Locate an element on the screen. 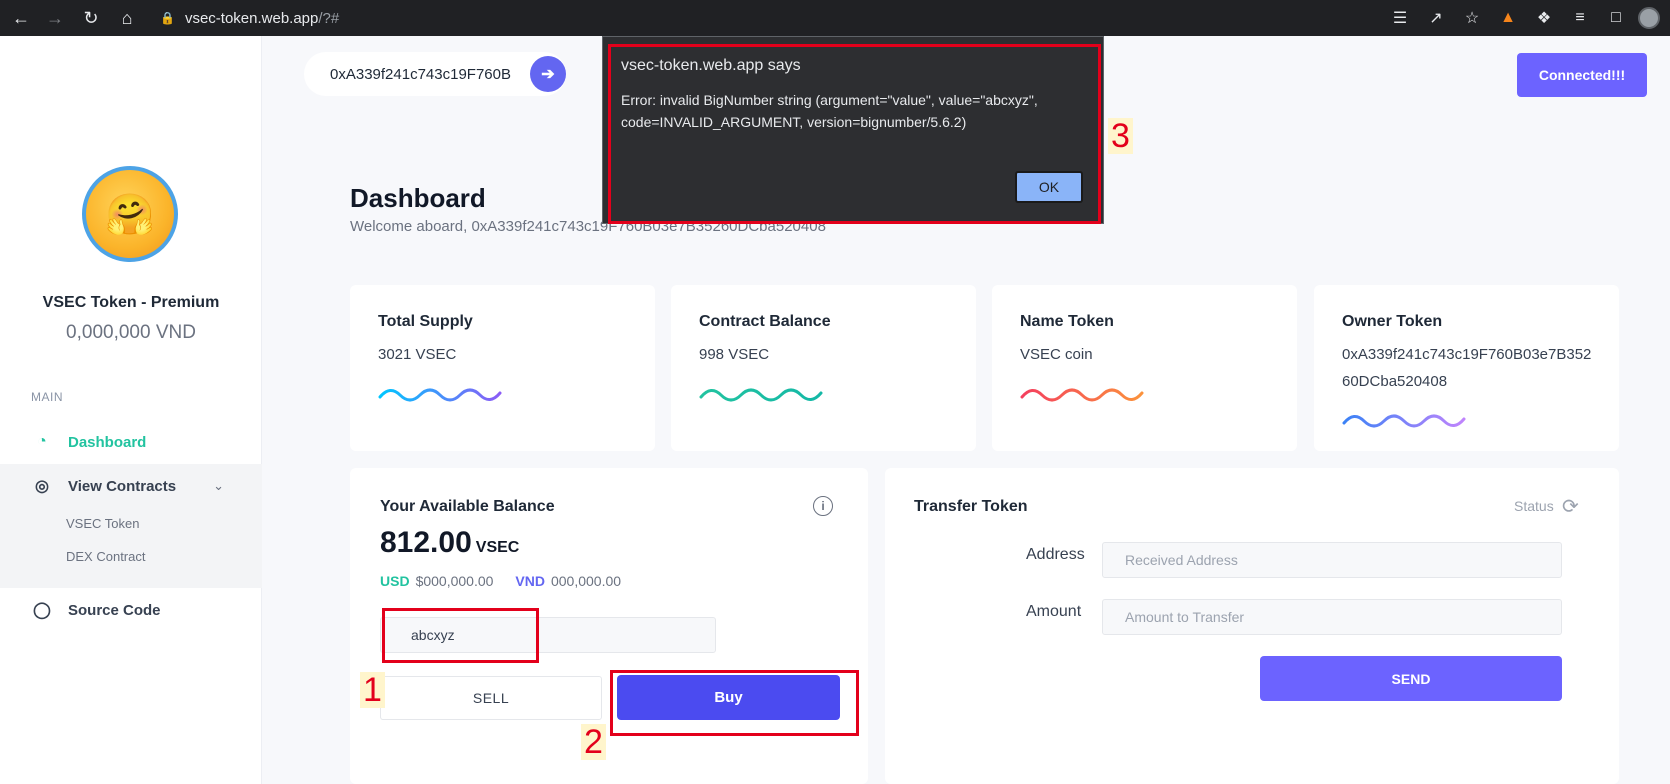 The image size is (1670, 784). spinner-circle-icon: ◯ is located at coordinates (42, 610).